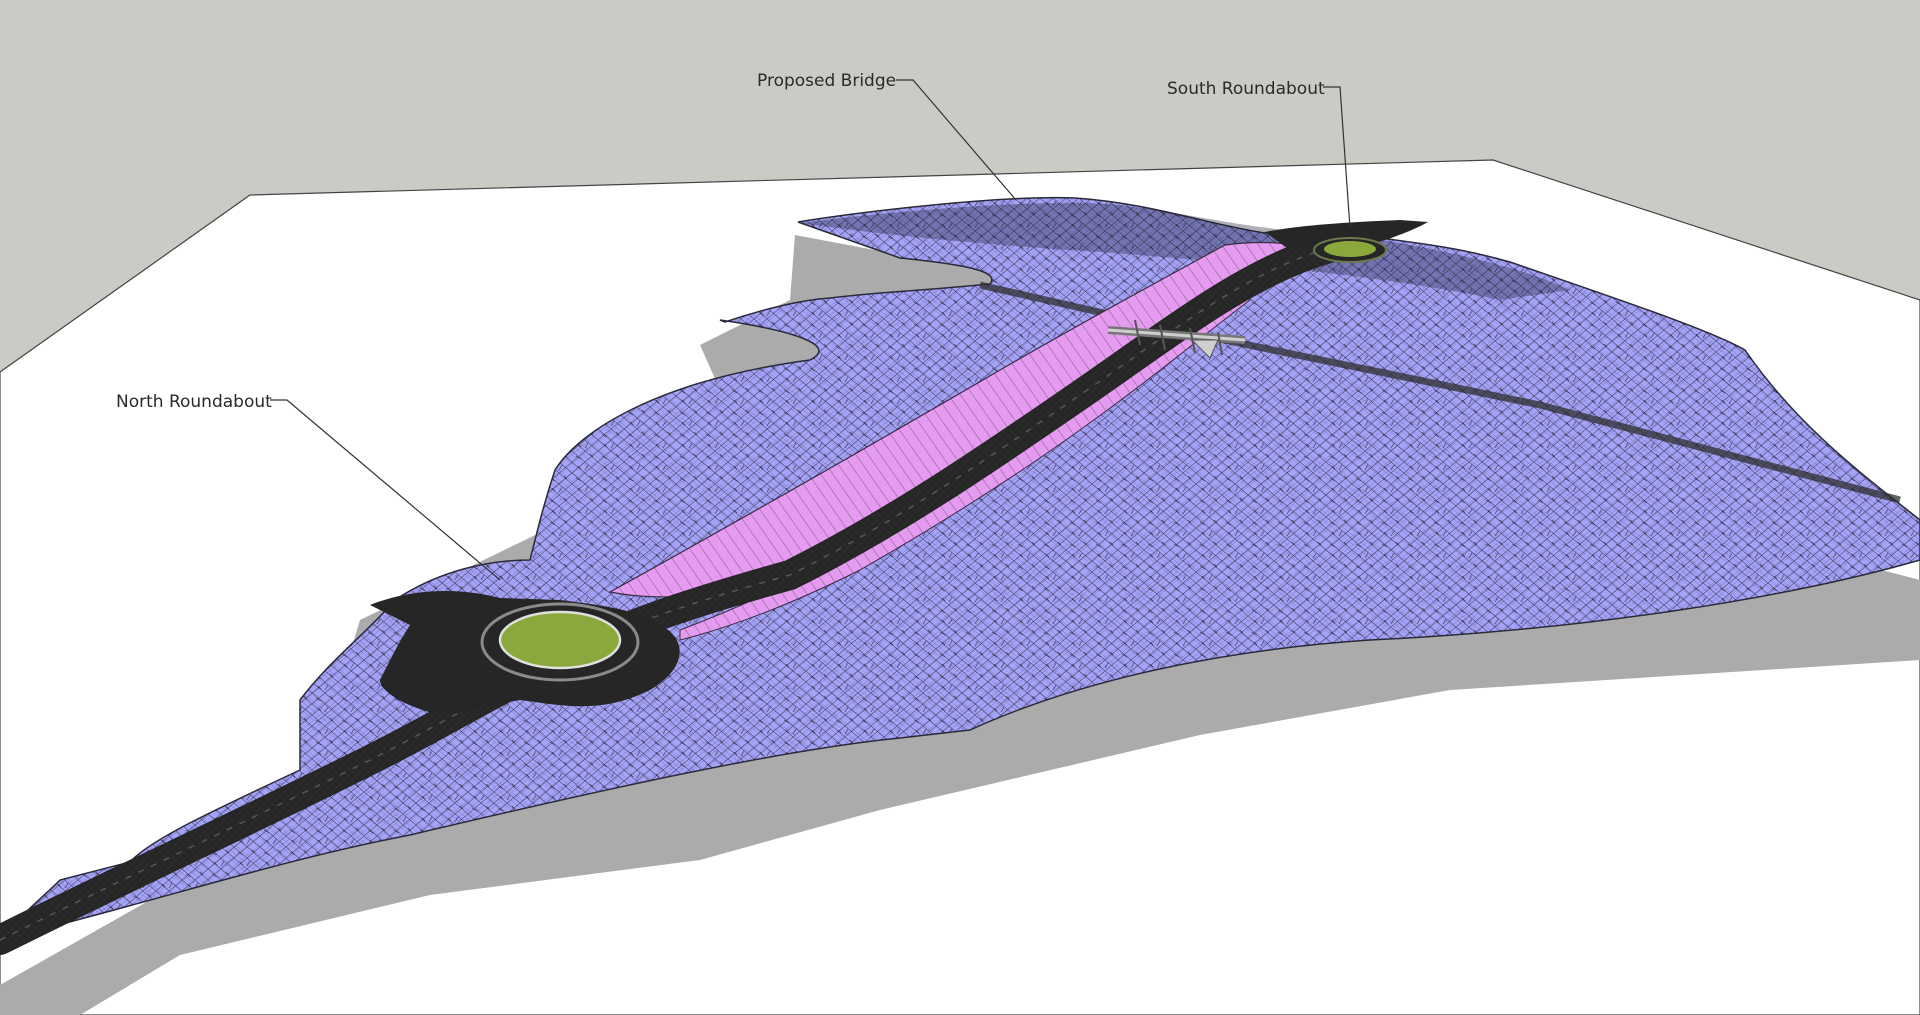  I want to click on callout-south-roundabout-label: South Roundabout, so click(1246, 89).